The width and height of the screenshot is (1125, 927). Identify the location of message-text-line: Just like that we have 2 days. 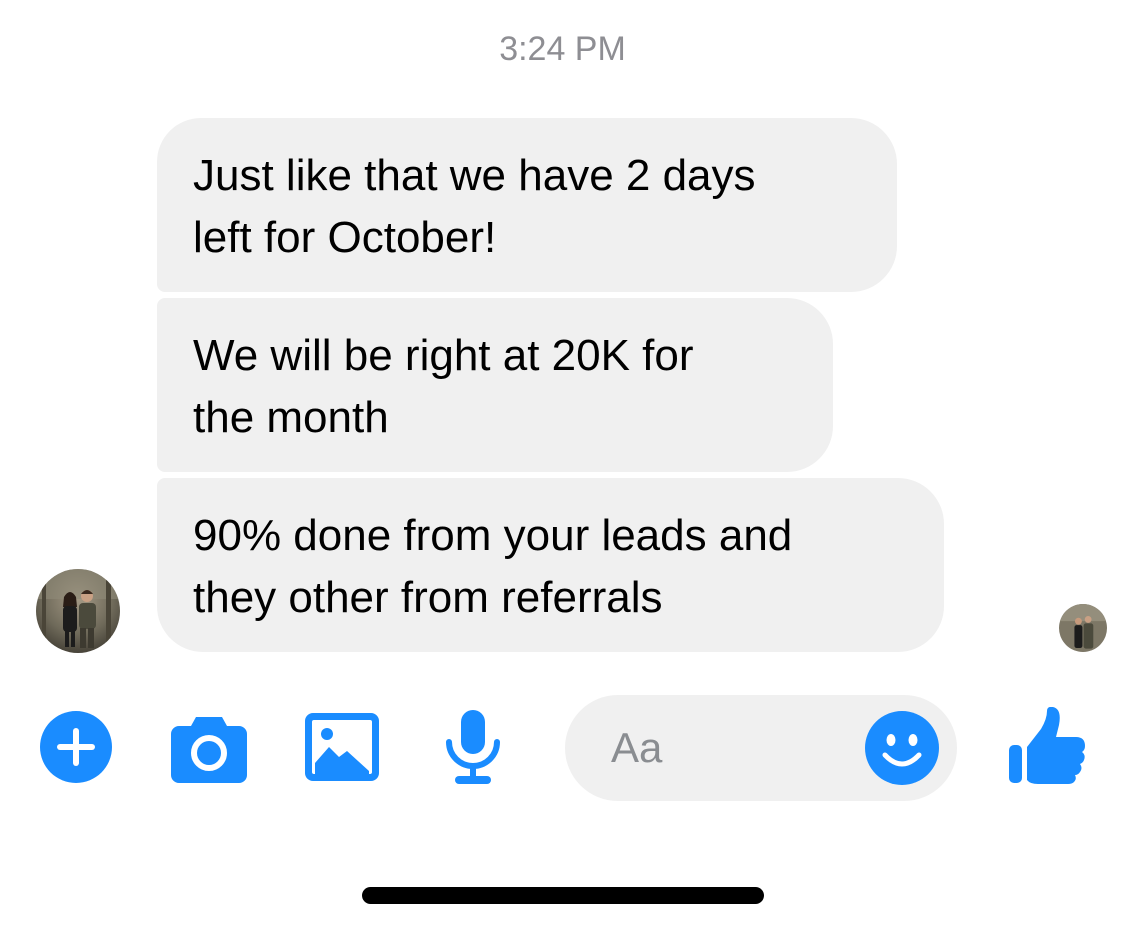
(474, 175).